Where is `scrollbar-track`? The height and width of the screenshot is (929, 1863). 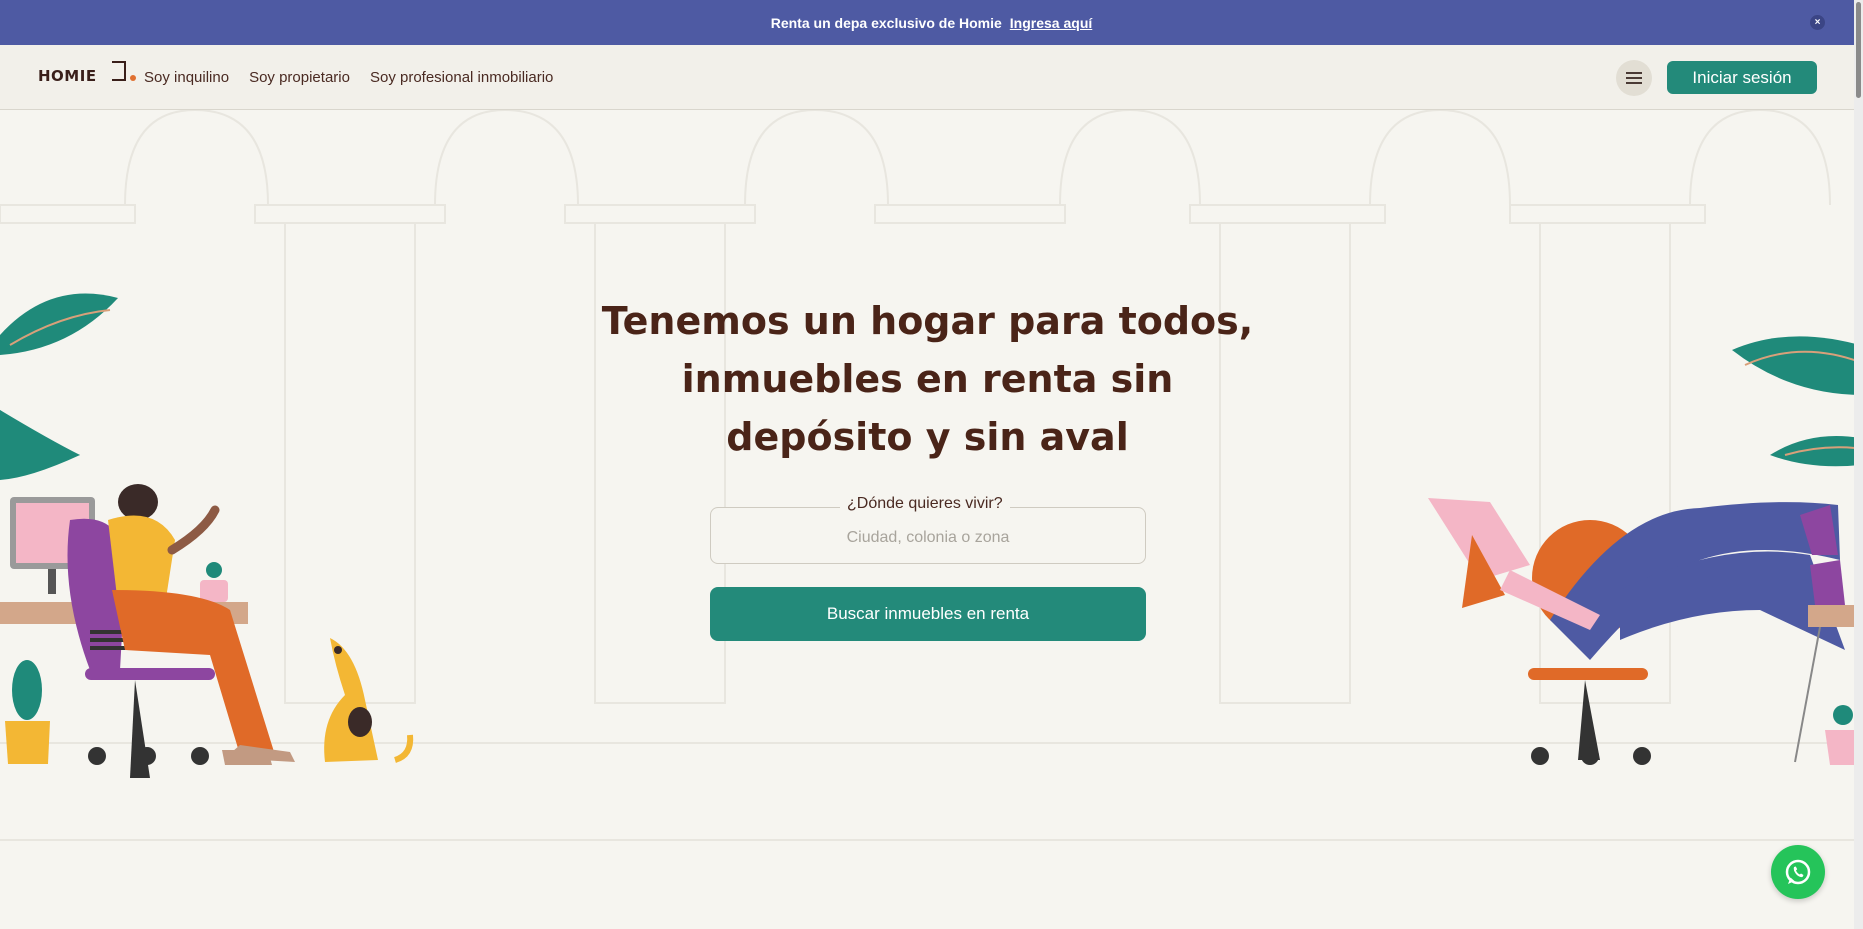 scrollbar-track is located at coordinates (1858, 464).